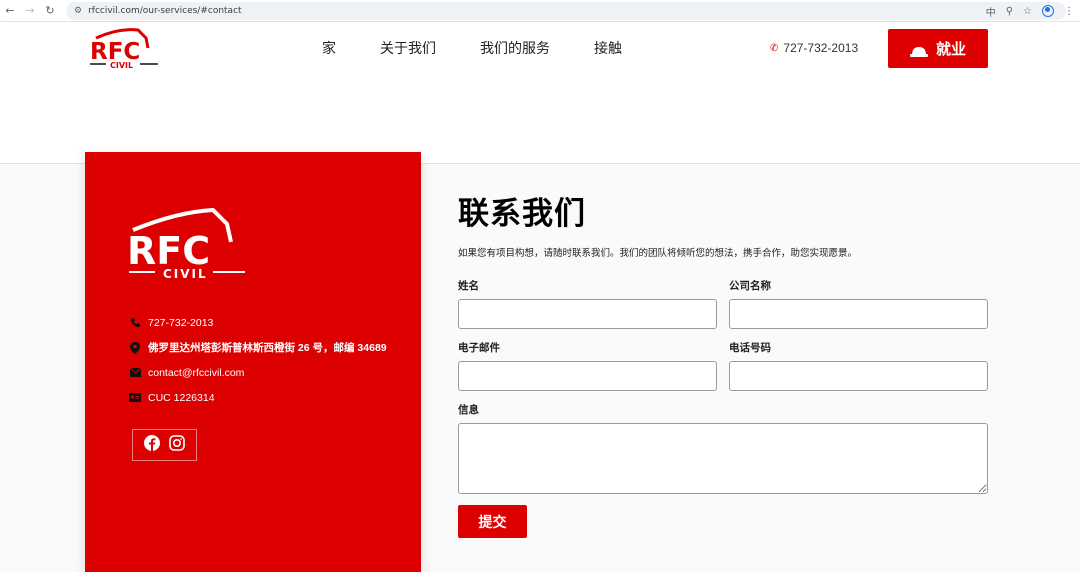 This screenshot has height=572, width=1080. I want to click on location-pin-icon, so click(135, 347).